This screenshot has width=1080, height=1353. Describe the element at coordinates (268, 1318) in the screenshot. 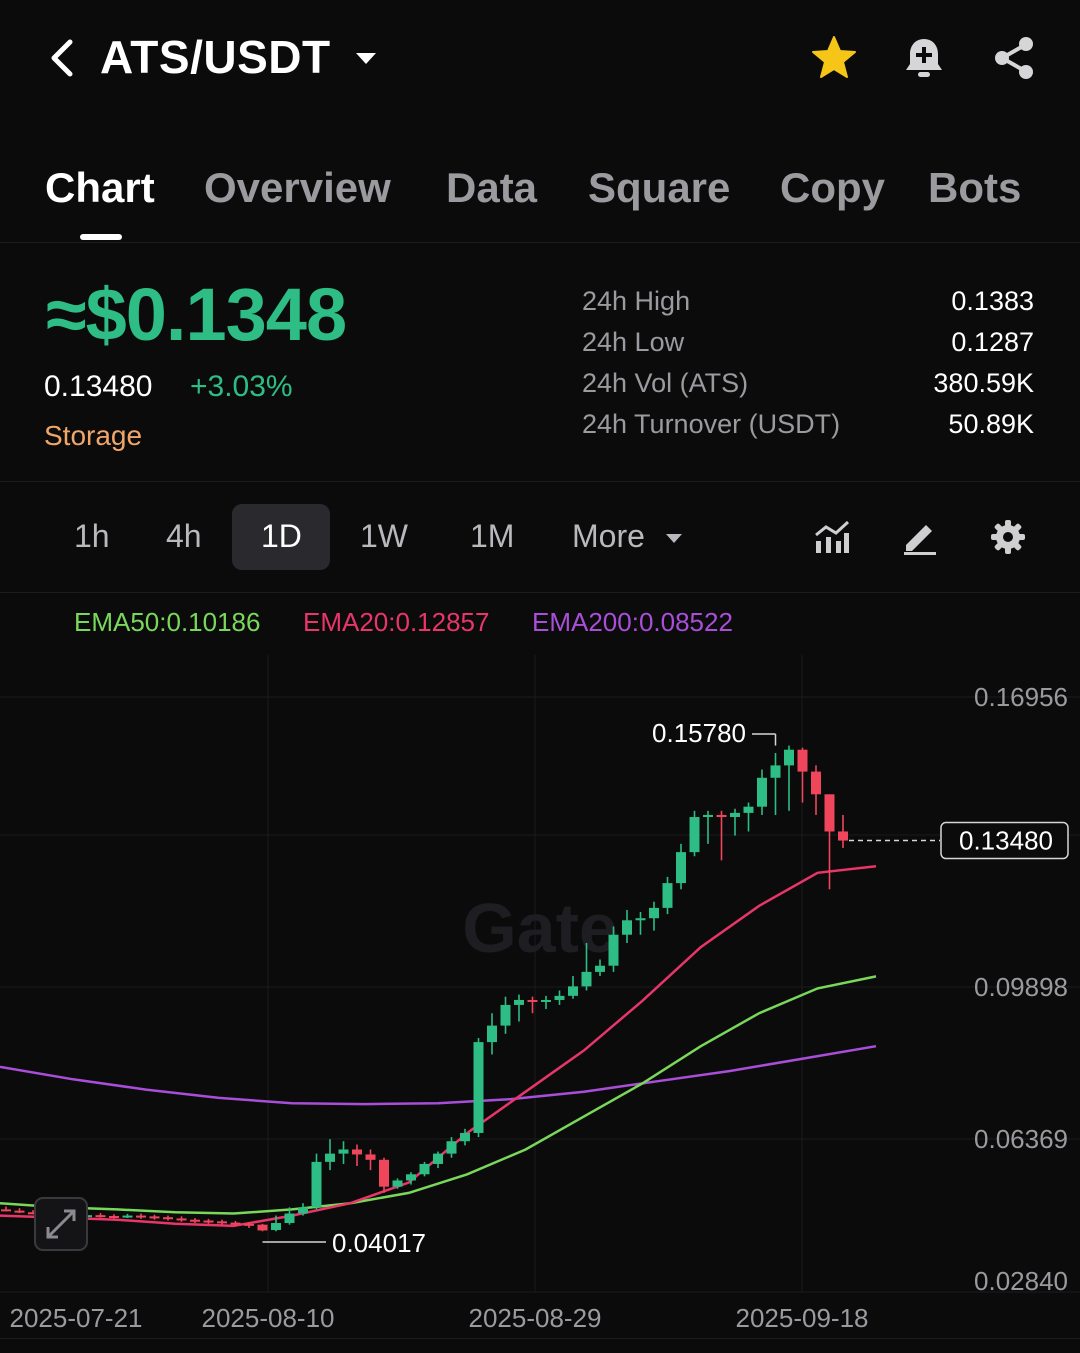

I see `x-axis-tick-label: 2025-08-10` at that location.